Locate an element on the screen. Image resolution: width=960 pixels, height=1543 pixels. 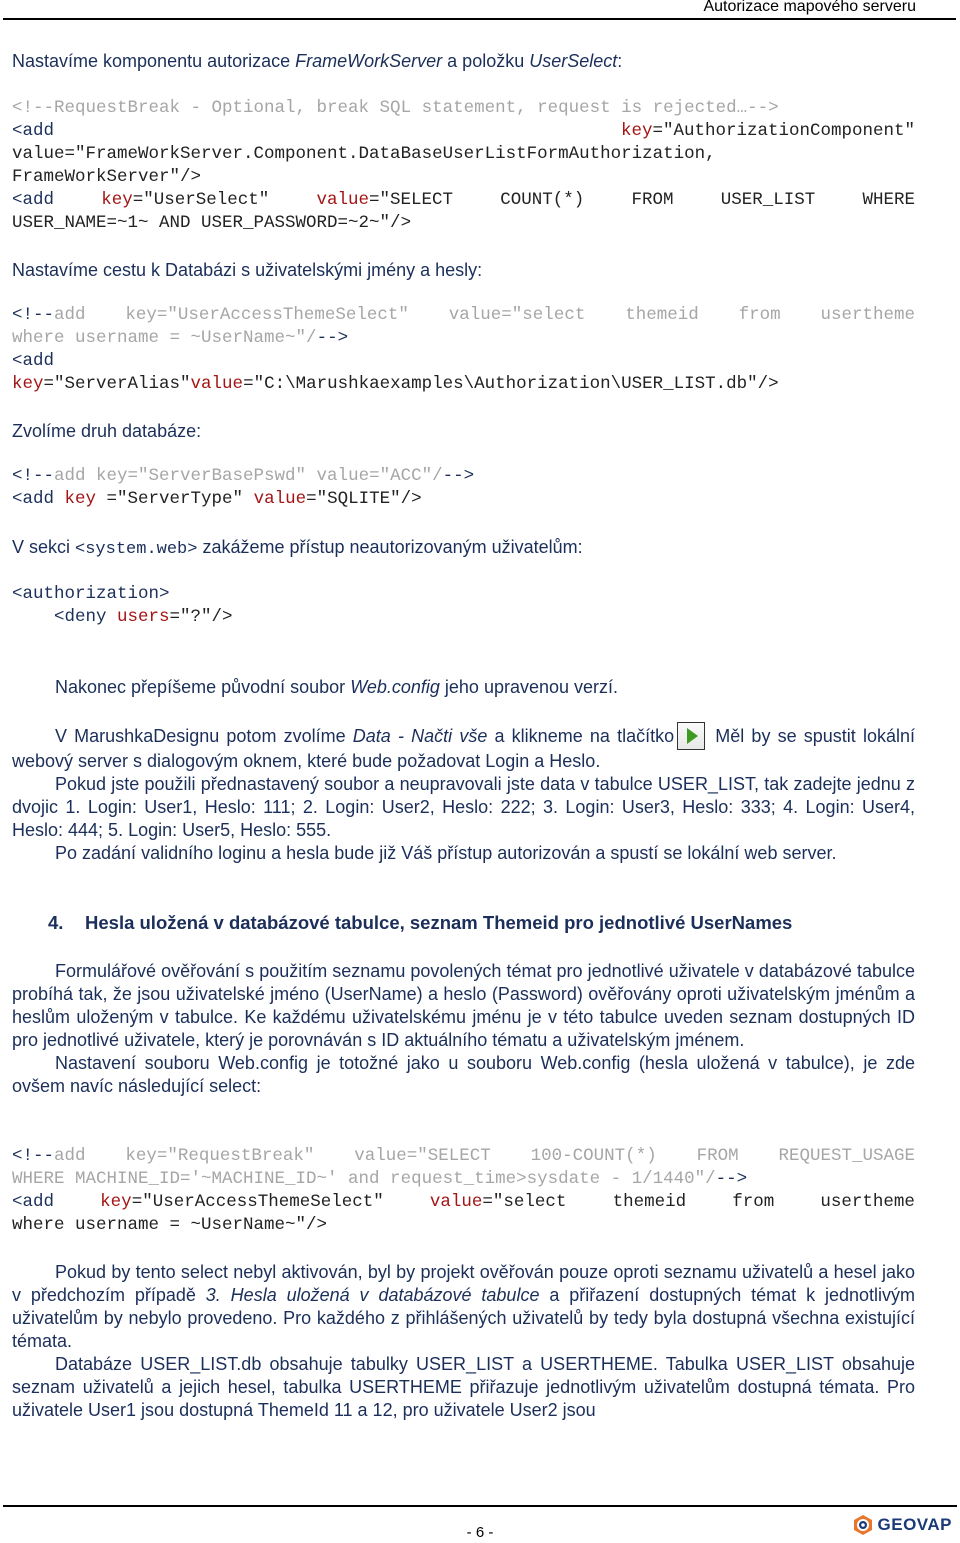
code-comment: from is located at coordinates (759, 315).